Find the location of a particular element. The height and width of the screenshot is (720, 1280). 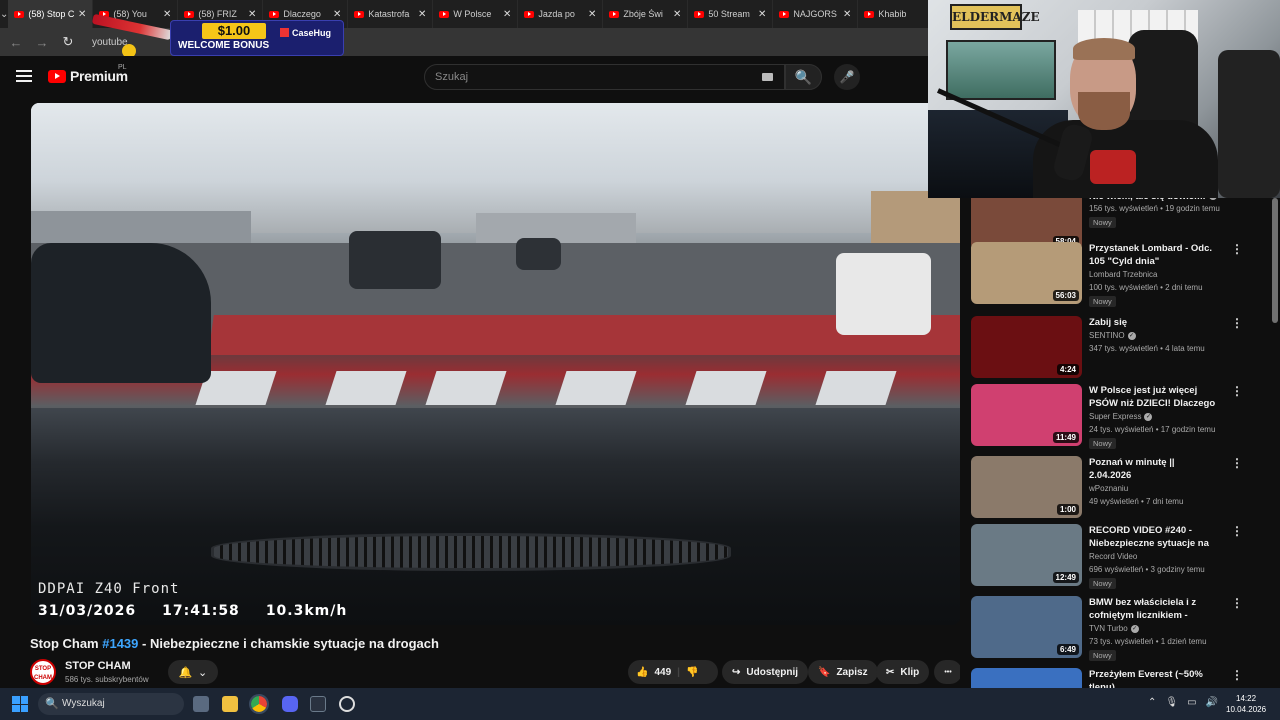

verified-check-icon: ✓ is located at coordinates (1148, 416).